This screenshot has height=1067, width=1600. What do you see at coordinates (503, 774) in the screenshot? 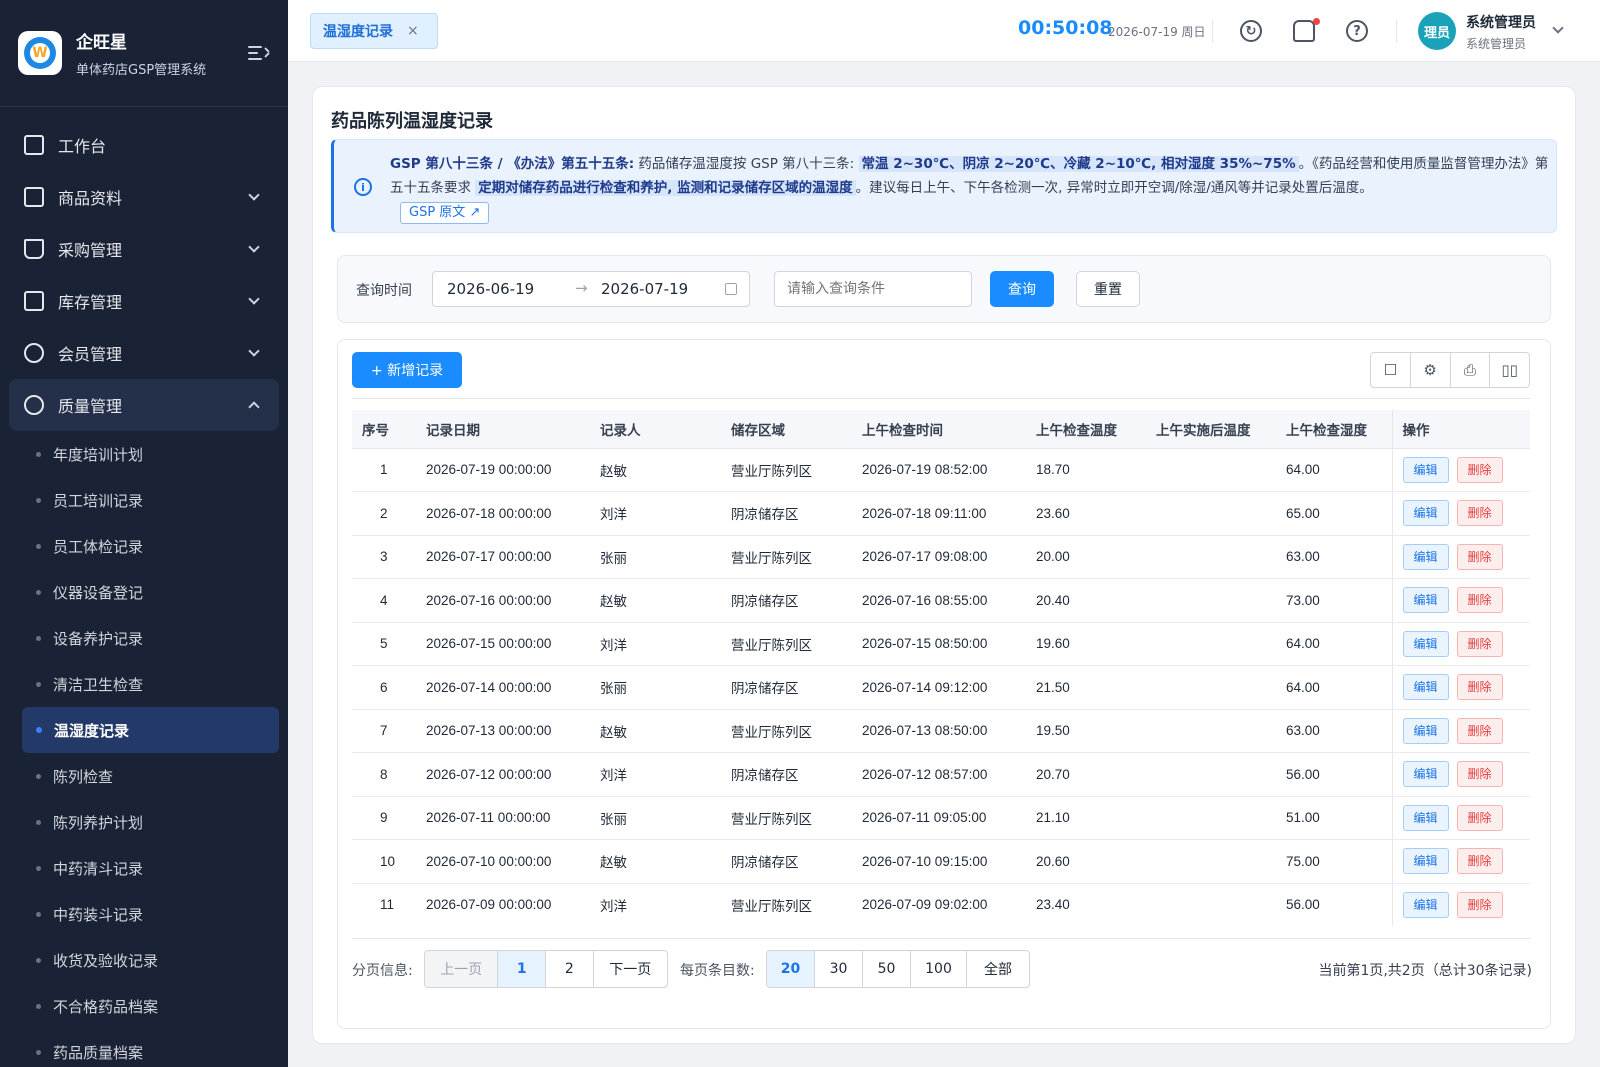
I see `table-cell: 2026-07-12 00:00:00` at bounding box center [503, 774].